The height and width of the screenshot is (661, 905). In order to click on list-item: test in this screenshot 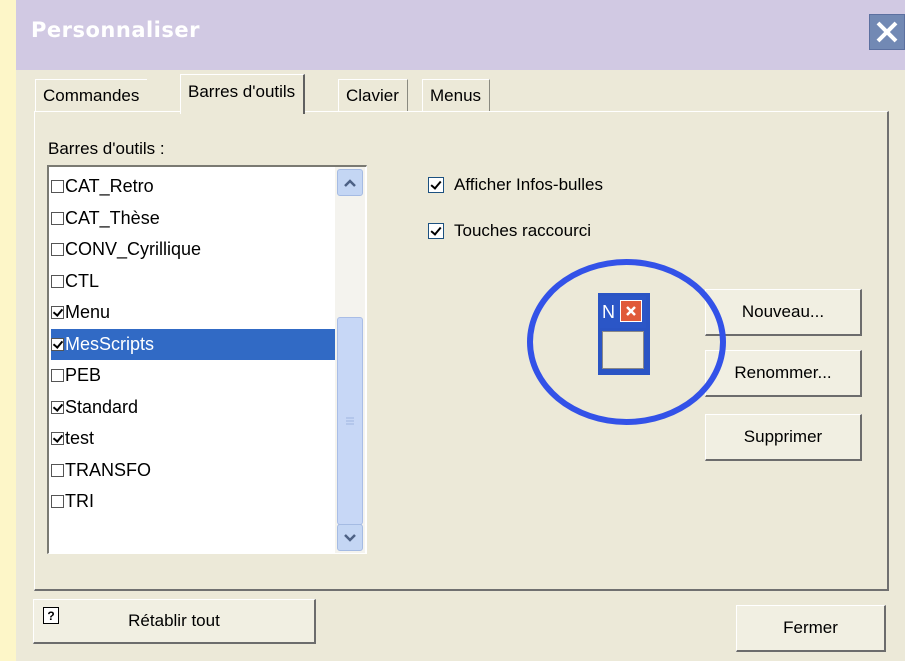, I will do `click(193, 438)`.